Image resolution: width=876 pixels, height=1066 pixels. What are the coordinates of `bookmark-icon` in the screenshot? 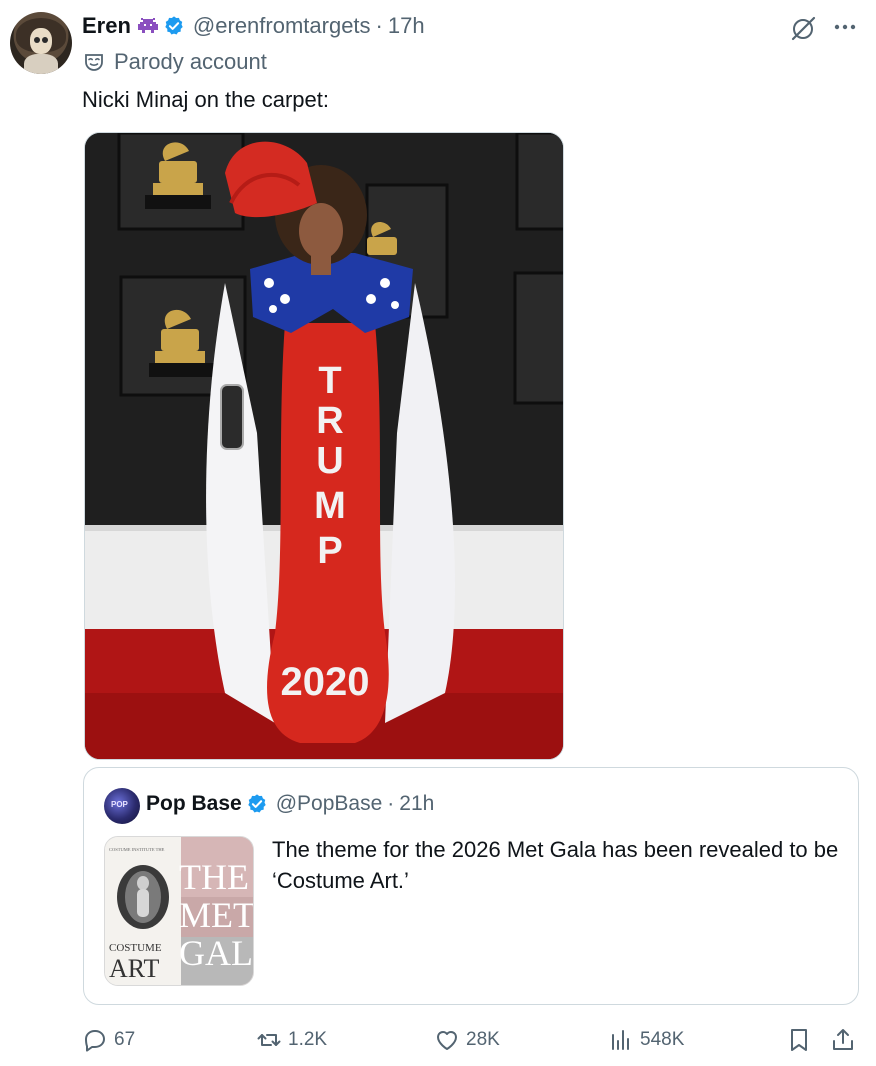 It's located at (799, 1040).